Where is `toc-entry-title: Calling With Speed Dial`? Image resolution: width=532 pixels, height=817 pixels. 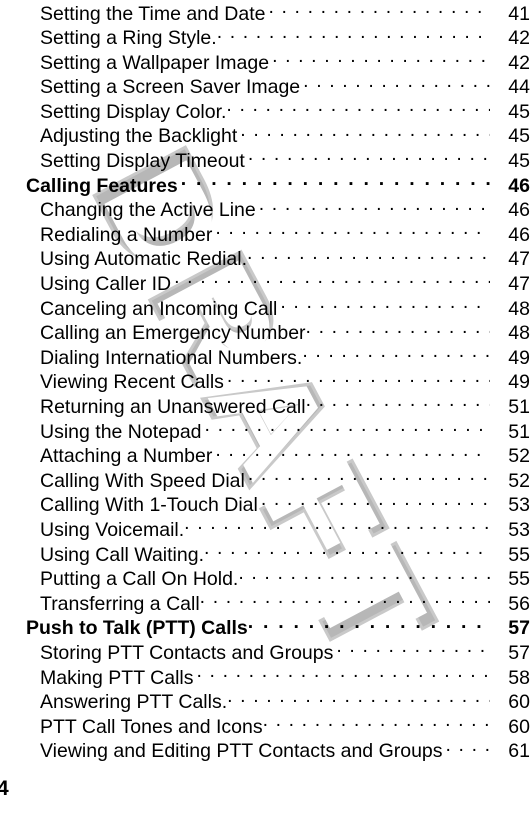 toc-entry-title: Calling With Speed Dial is located at coordinates (142, 480).